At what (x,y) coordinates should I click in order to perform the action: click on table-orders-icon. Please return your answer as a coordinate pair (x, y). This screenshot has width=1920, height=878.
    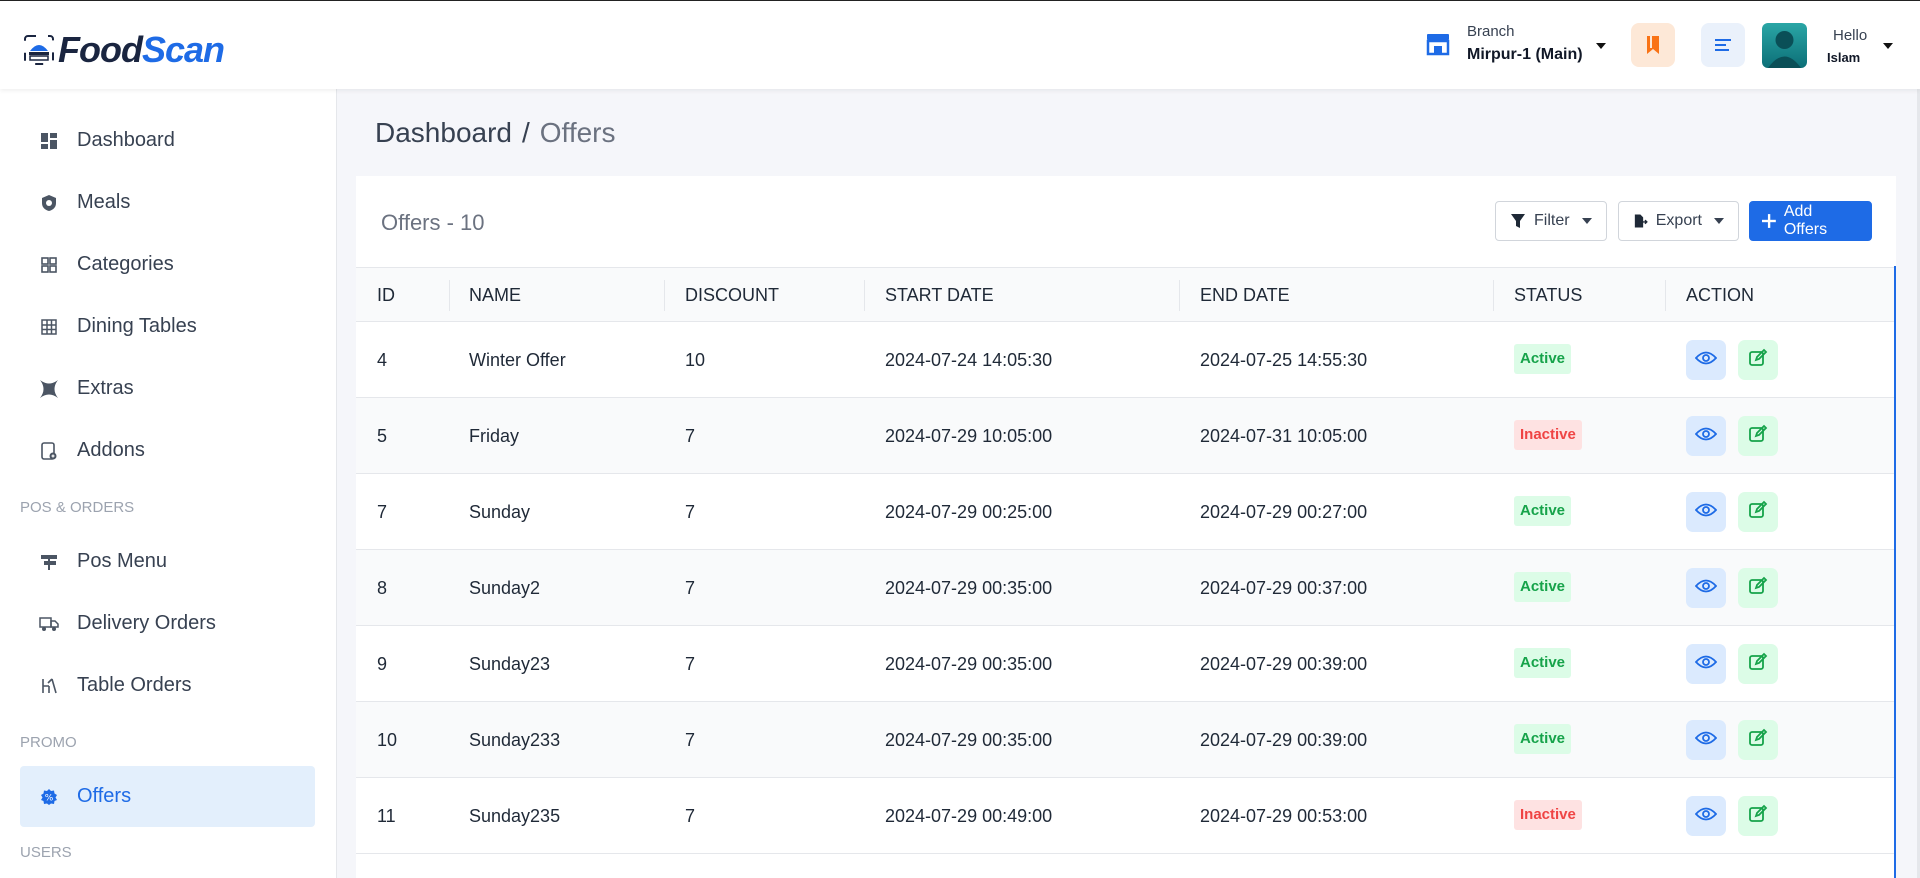
    Looking at the image, I should click on (49, 686).